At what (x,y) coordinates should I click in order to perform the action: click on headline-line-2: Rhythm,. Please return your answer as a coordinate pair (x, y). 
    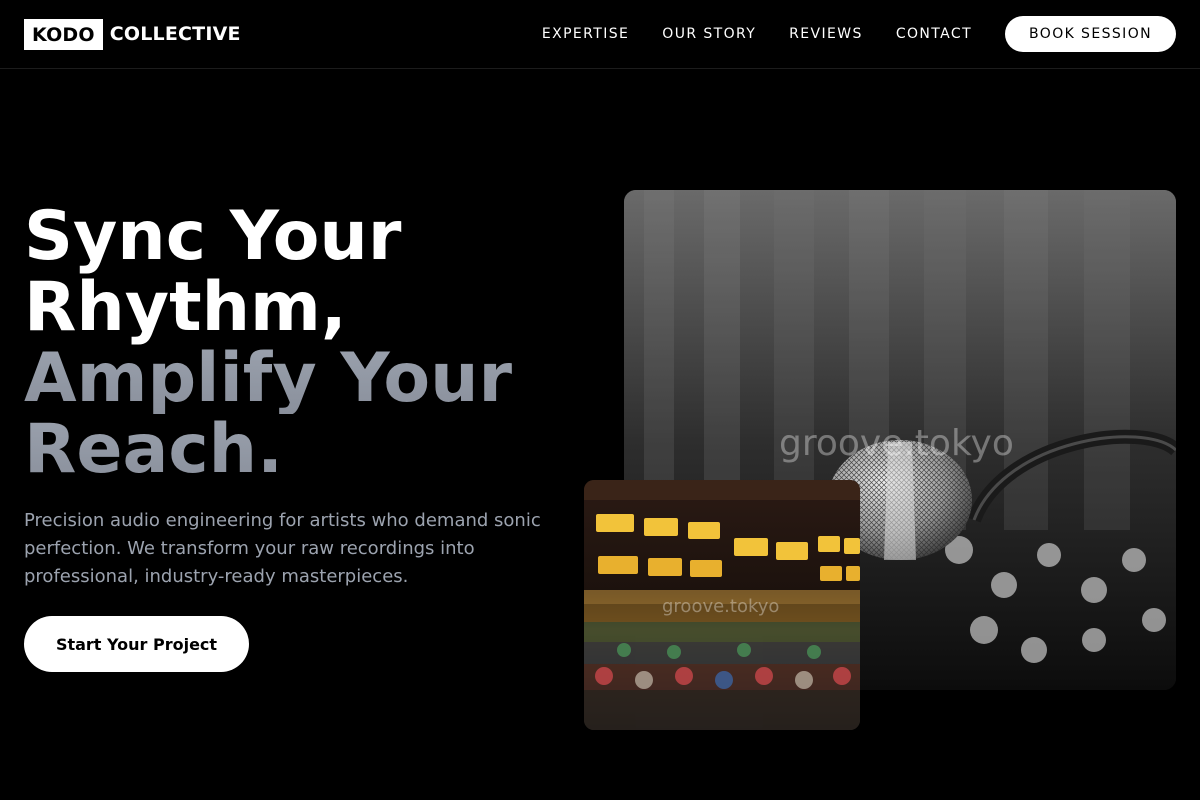
    Looking at the image, I should click on (185, 307).